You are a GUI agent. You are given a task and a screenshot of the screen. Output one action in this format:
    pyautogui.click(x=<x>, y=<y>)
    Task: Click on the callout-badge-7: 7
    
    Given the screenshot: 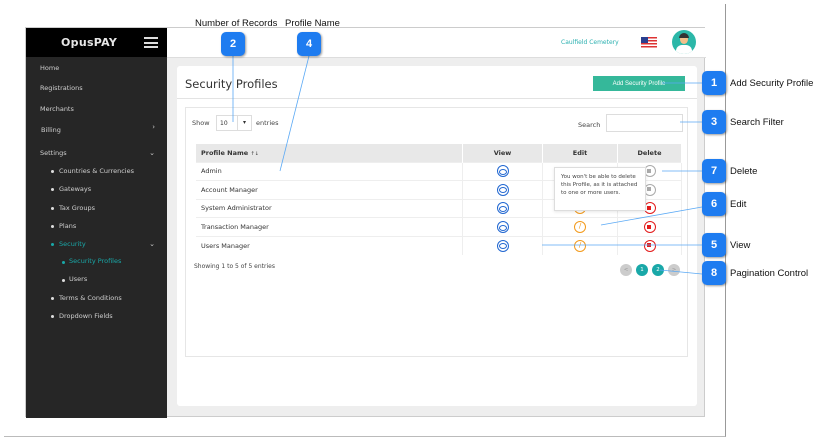 What is the action you would take?
    pyautogui.click(x=714, y=171)
    